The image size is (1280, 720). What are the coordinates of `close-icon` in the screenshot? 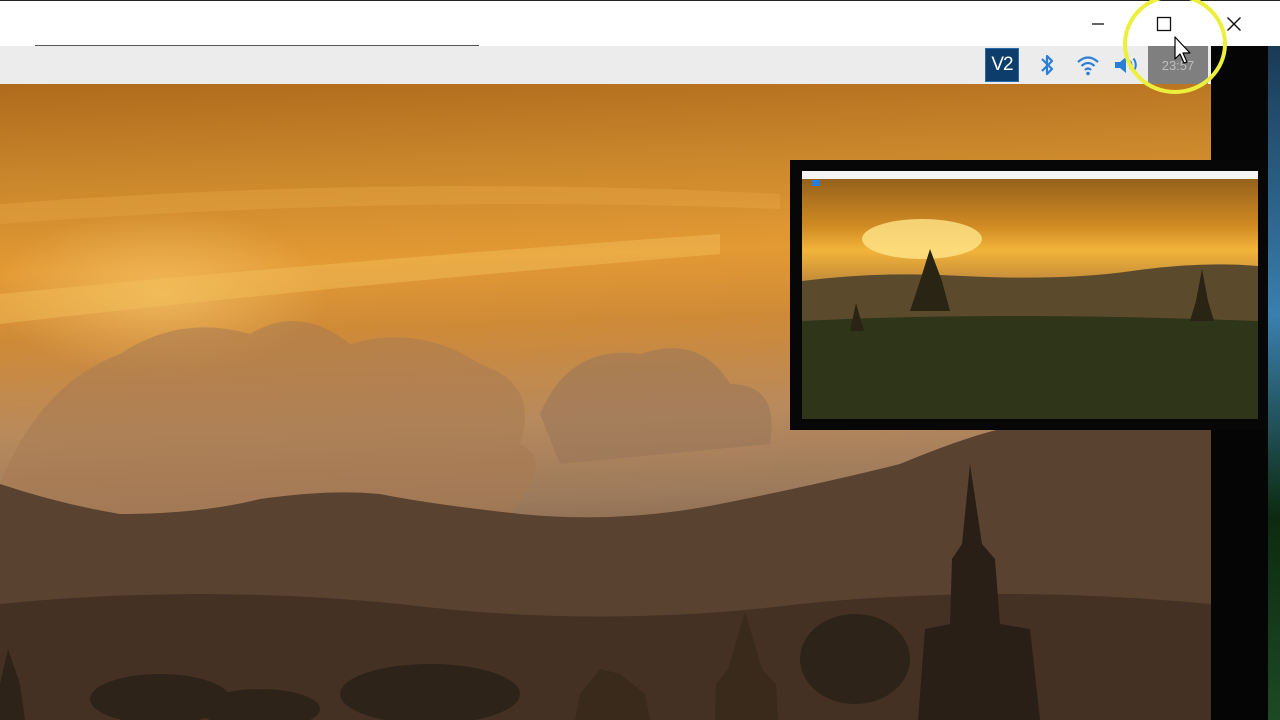 It's located at (1234, 23).